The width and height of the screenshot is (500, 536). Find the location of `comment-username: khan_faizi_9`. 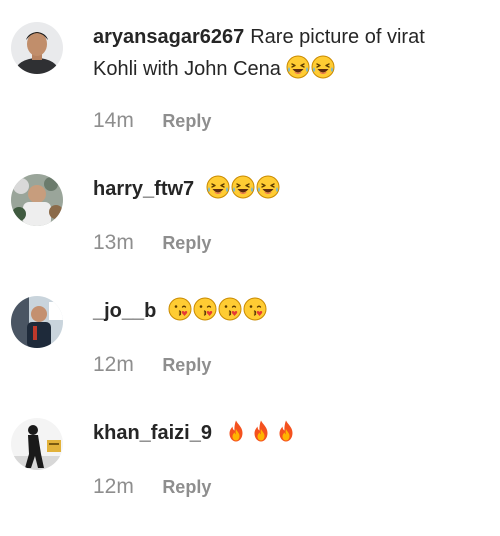

comment-username: khan_faizi_9 is located at coordinates (152, 433).